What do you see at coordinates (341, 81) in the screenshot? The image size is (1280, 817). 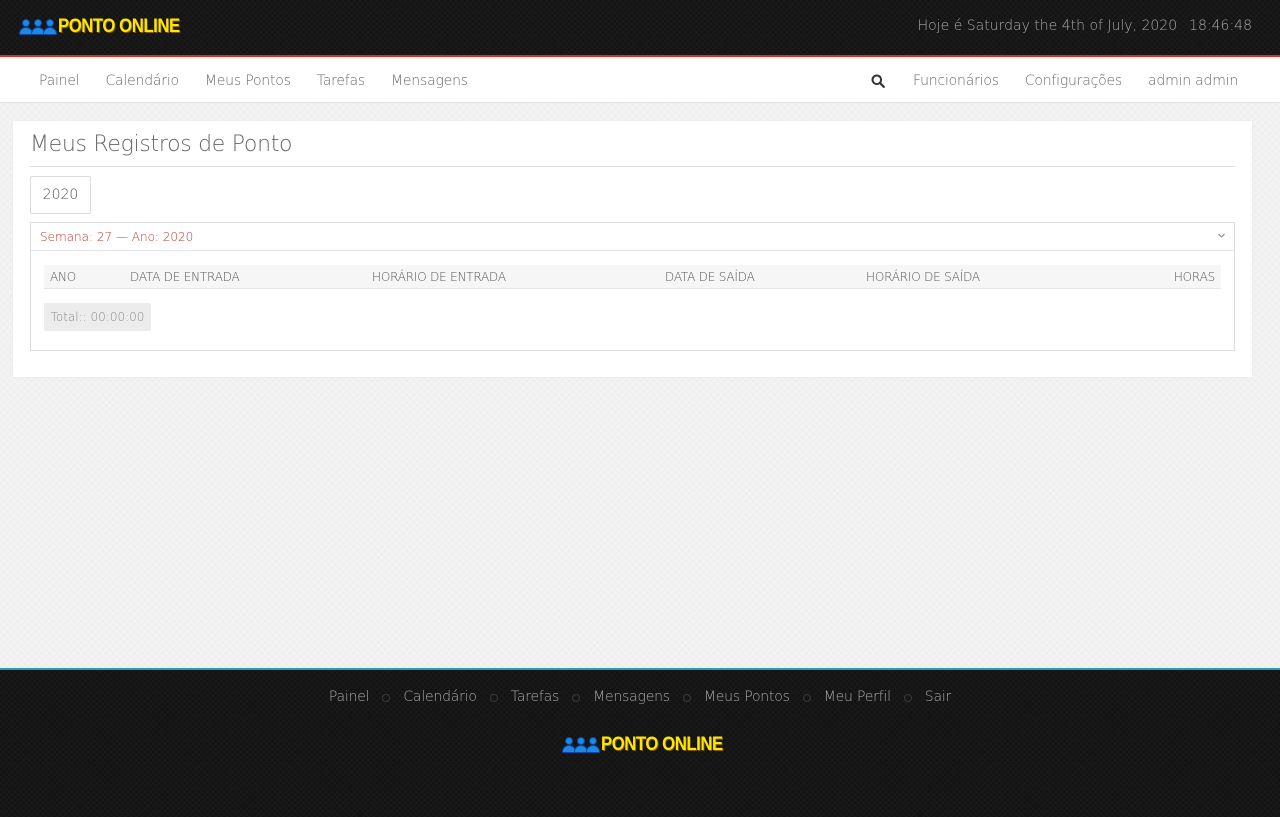 I see `nav-item-tarefas: Tarefas` at bounding box center [341, 81].